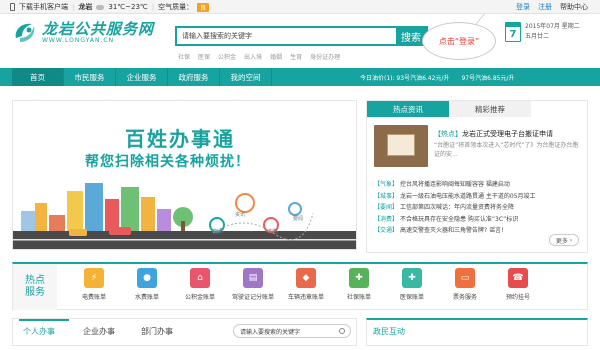 Image resolution: width=600 pixels, height=350 pixels. What do you see at coordinates (253, 278) in the screenshot?
I see `license-card-icon: ▤` at bounding box center [253, 278].